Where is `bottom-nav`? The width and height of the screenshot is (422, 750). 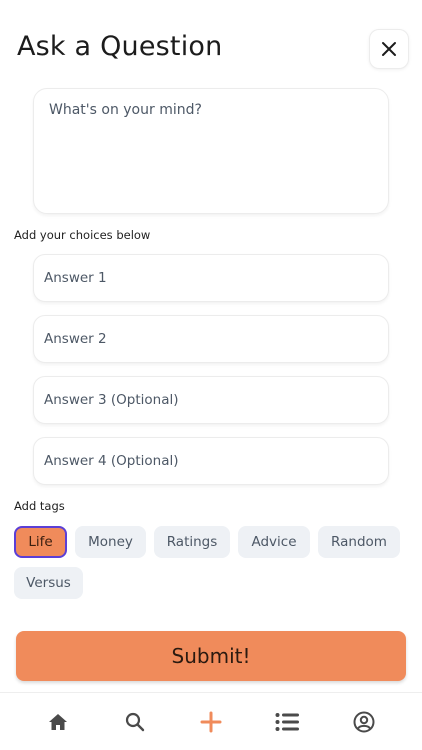
bottom-nav is located at coordinates (211, 721).